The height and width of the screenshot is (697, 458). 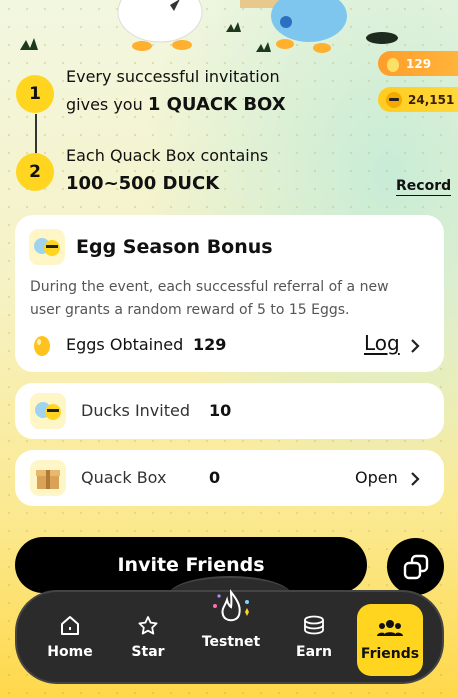 I want to click on nav-earn: Earn, so click(x=314, y=637).